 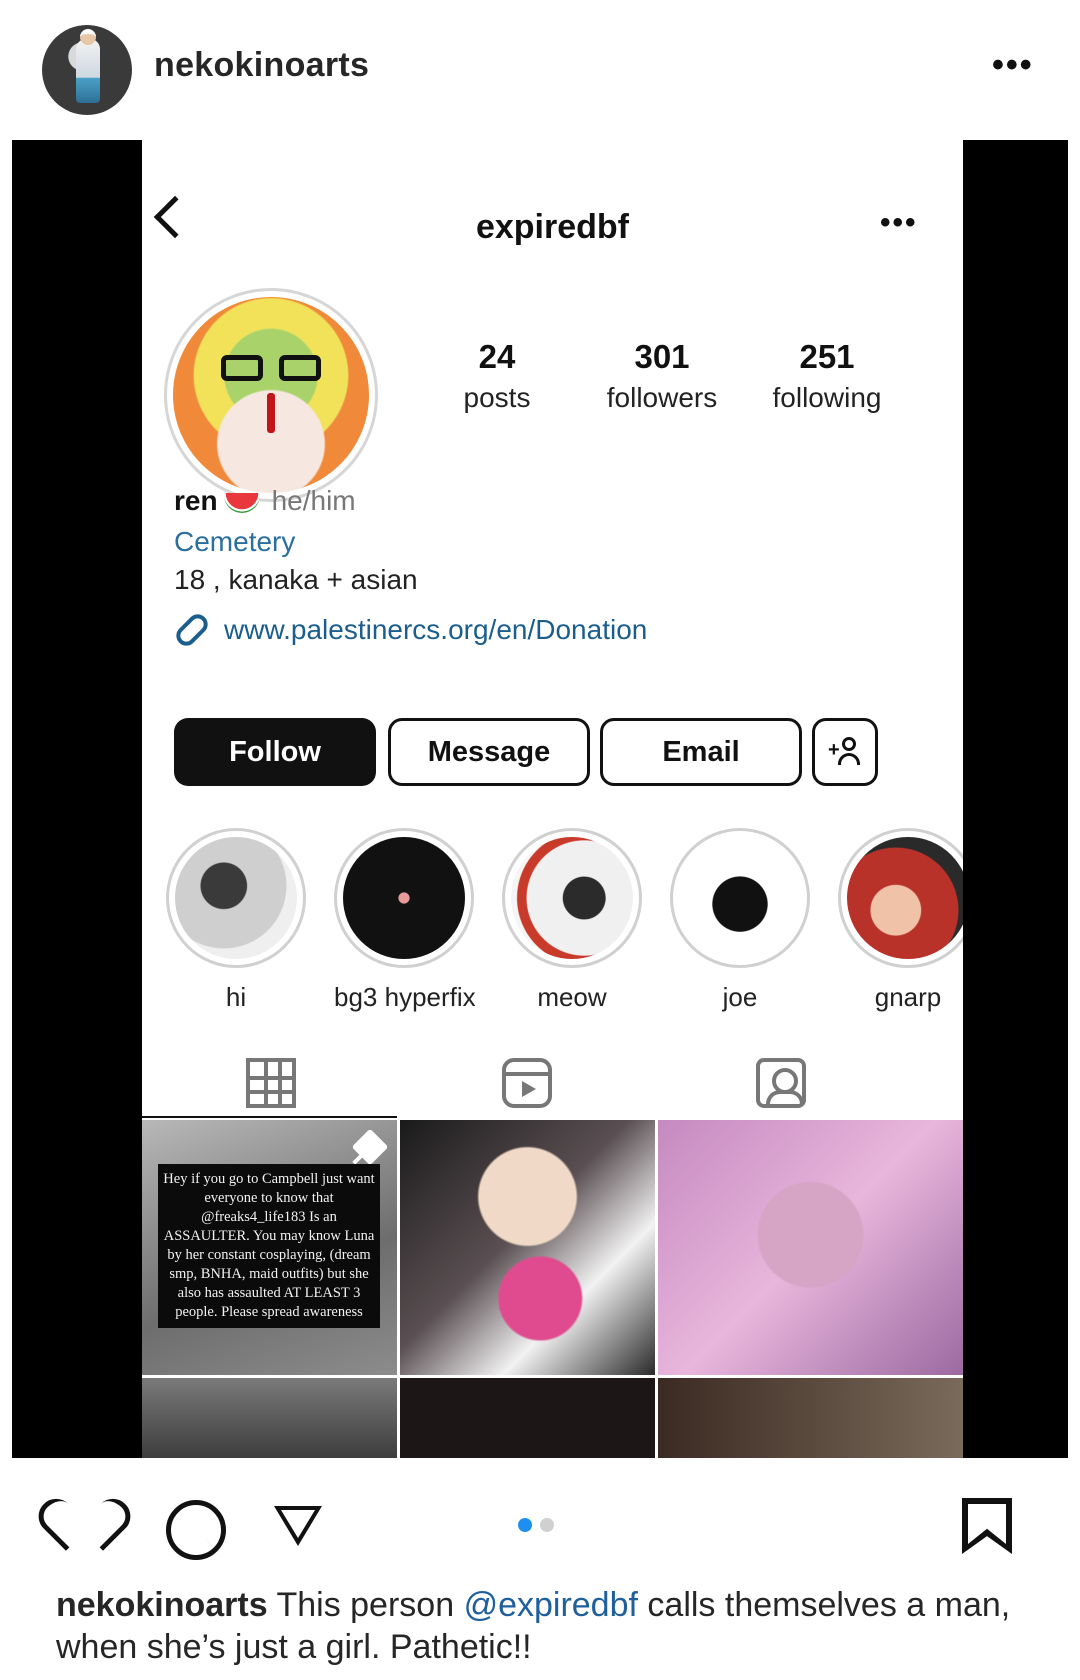 What do you see at coordinates (536, 1525) in the screenshot?
I see `carousel-dots` at bounding box center [536, 1525].